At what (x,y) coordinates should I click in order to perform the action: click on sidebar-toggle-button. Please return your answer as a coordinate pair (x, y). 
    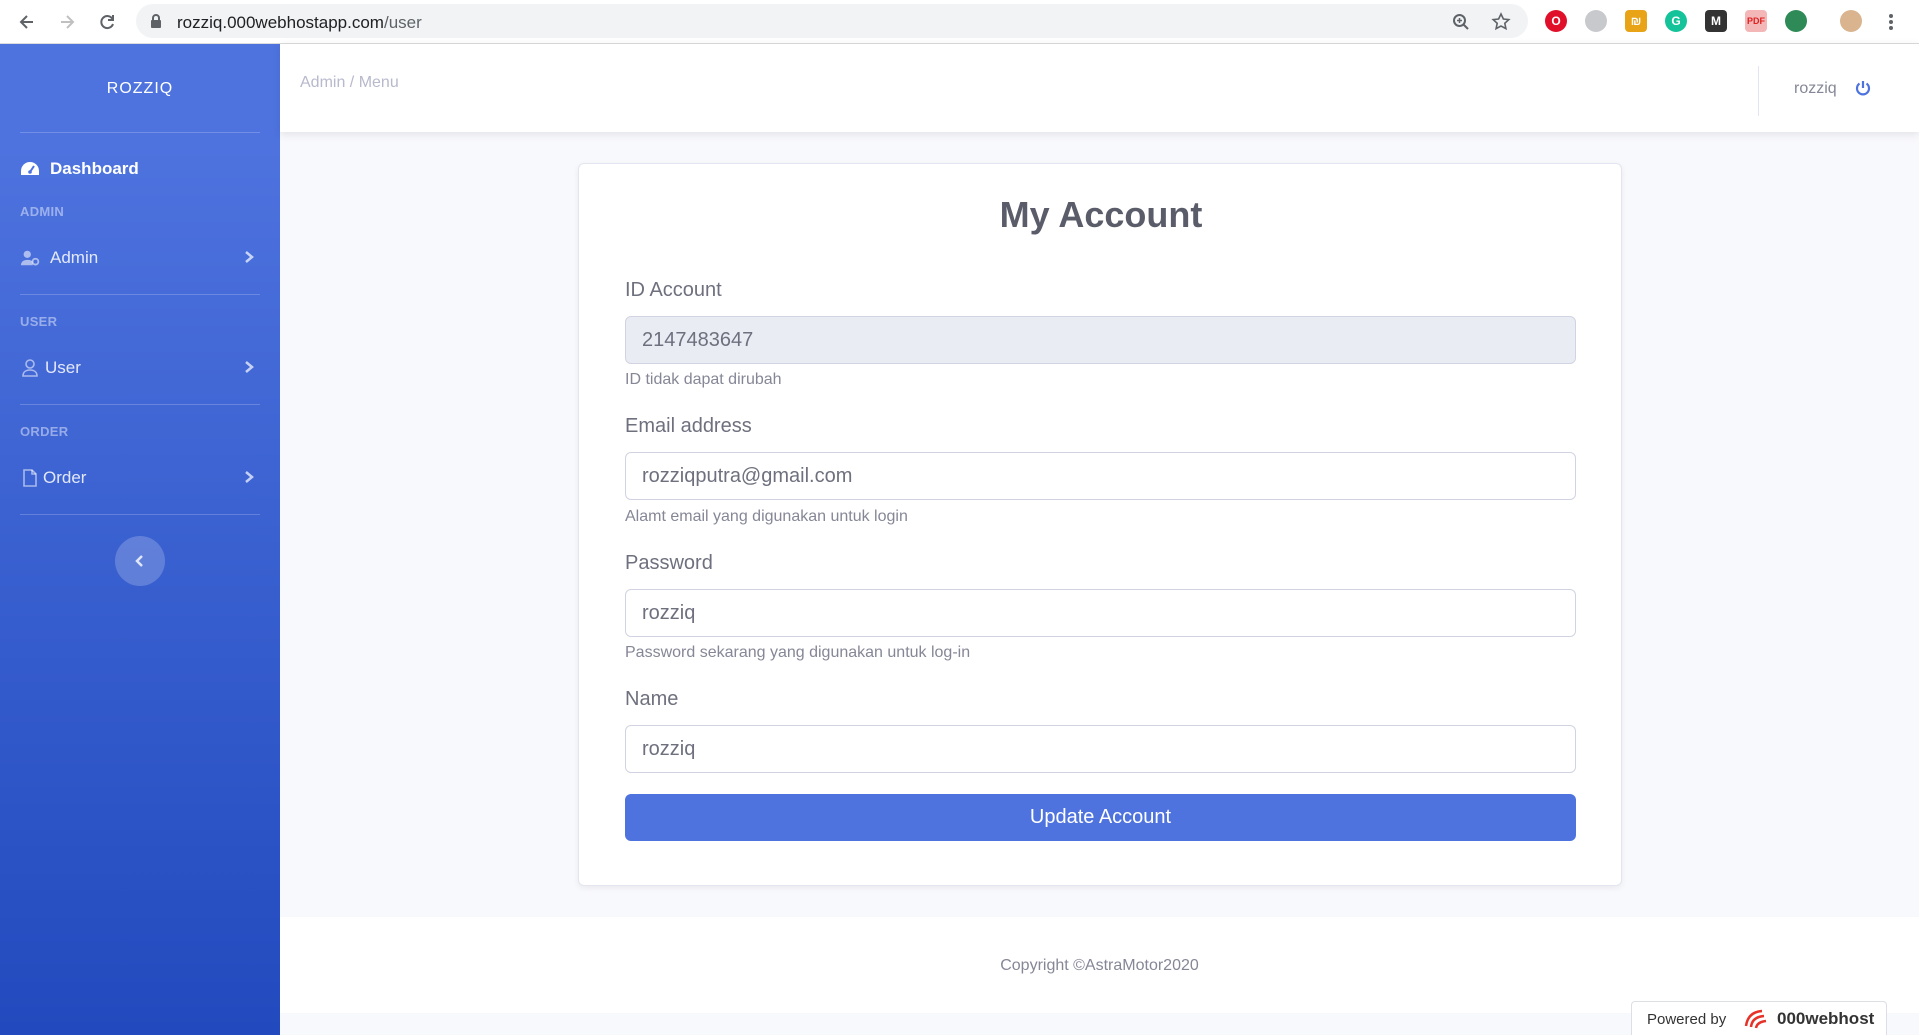
    Looking at the image, I should click on (140, 561).